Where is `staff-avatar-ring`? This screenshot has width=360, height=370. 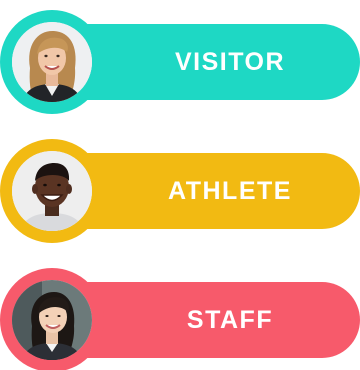
staff-avatar-ring is located at coordinates (52, 319).